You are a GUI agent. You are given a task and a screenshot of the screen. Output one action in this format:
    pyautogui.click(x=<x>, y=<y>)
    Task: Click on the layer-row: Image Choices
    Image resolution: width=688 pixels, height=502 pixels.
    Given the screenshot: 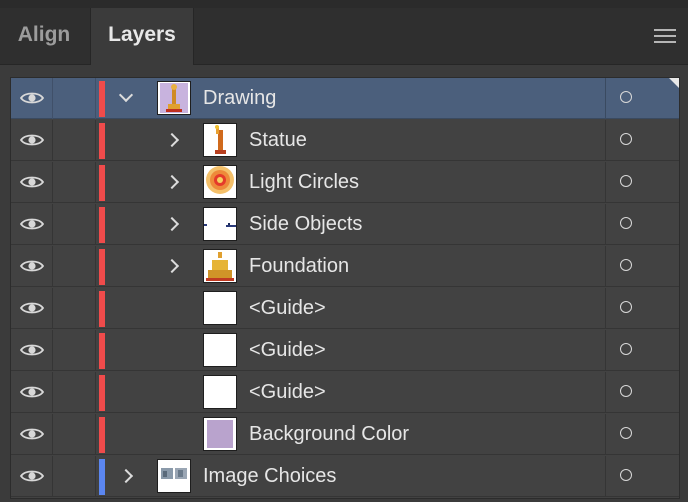 What is the action you would take?
    pyautogui.click(x=345, y=476)
    